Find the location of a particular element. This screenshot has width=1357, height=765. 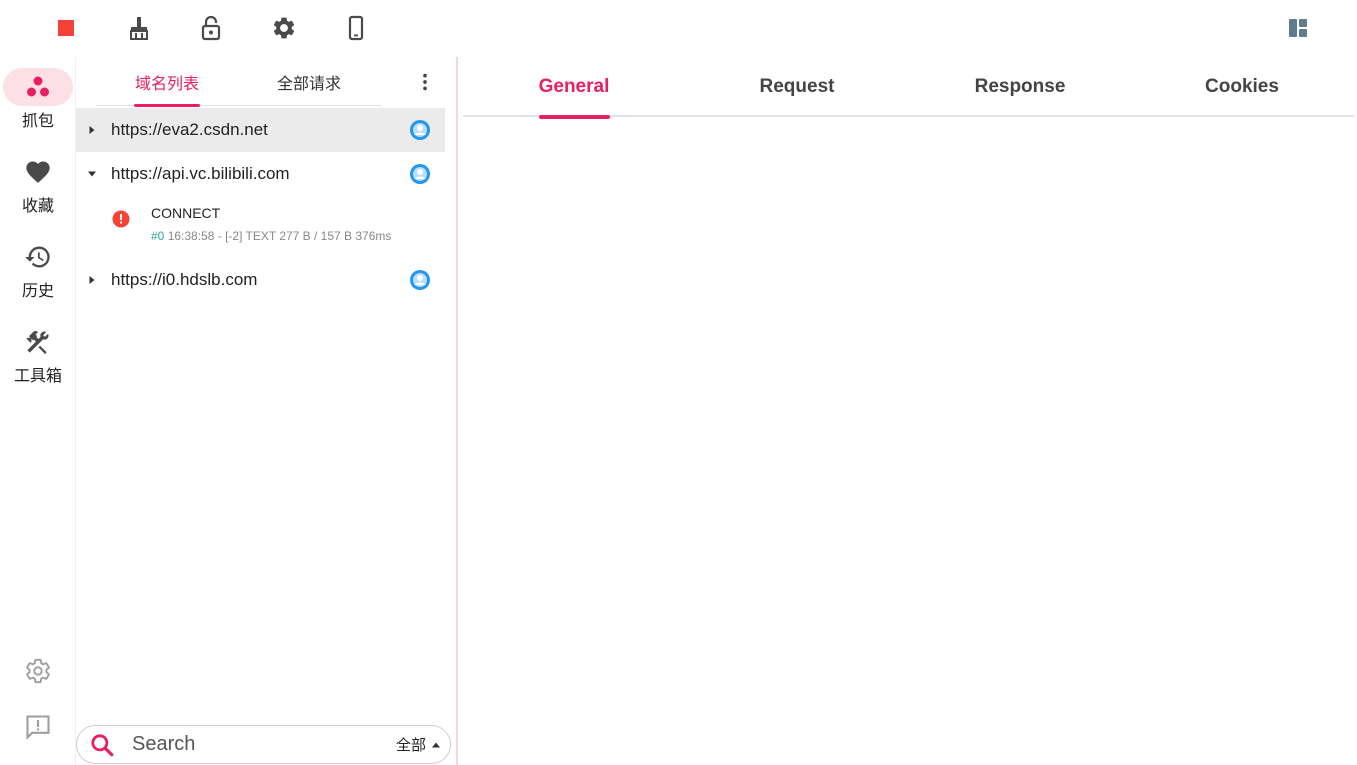

rail-label: 历史 is located at coordinates (37, 291).